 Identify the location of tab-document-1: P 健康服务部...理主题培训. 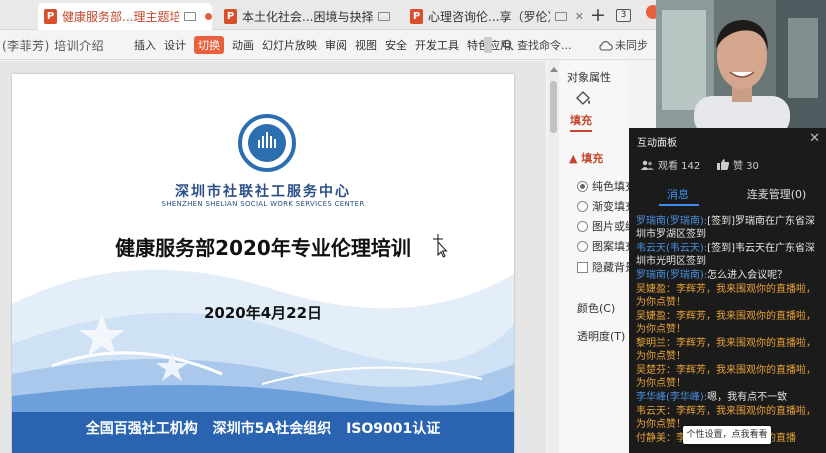
(125, 16).